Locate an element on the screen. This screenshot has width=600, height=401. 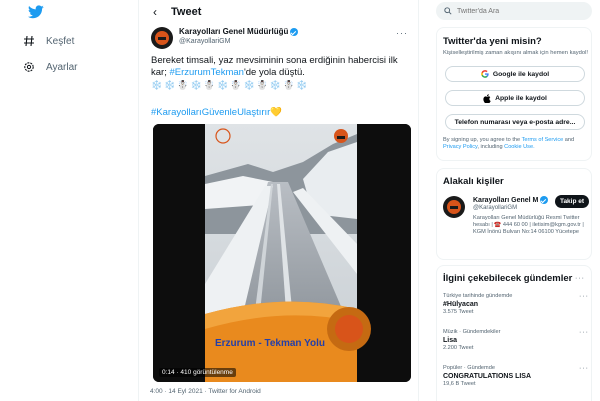
related-user: Karayolları Genel M is located at coordinates (511, 200).